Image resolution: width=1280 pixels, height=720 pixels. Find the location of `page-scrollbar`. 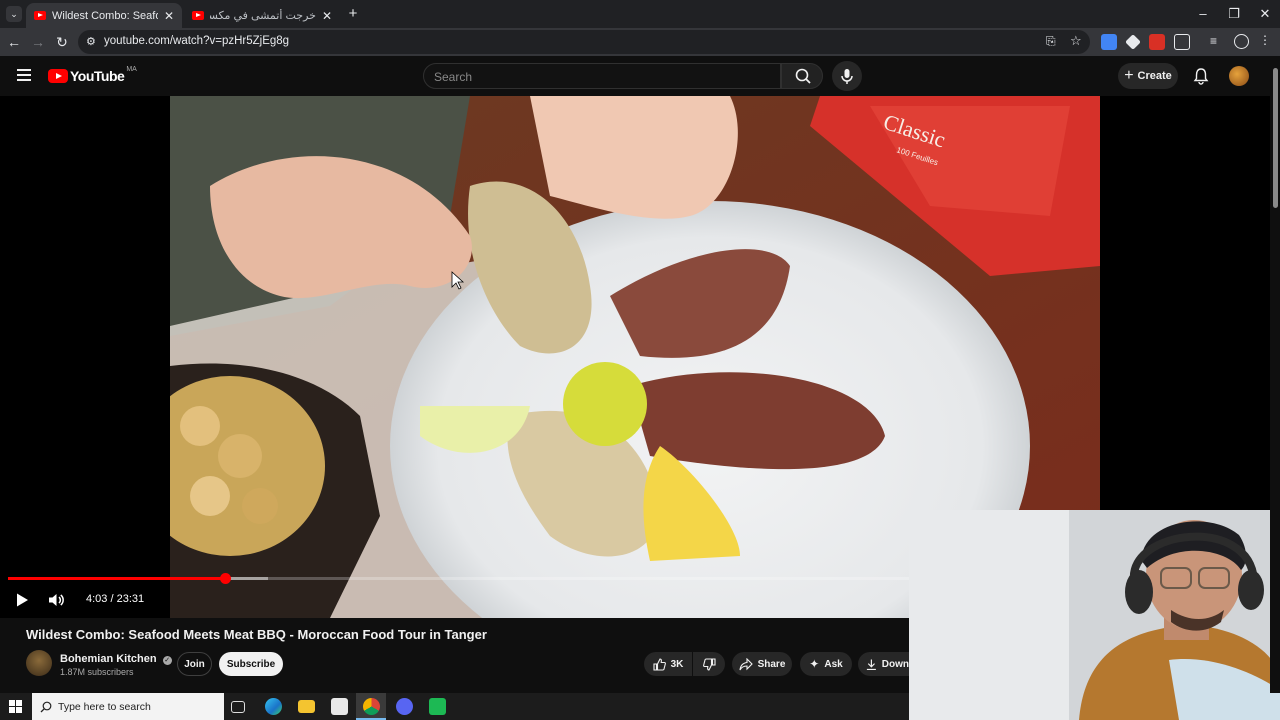

page-scrollbar is located at coordinates (1275, 374).